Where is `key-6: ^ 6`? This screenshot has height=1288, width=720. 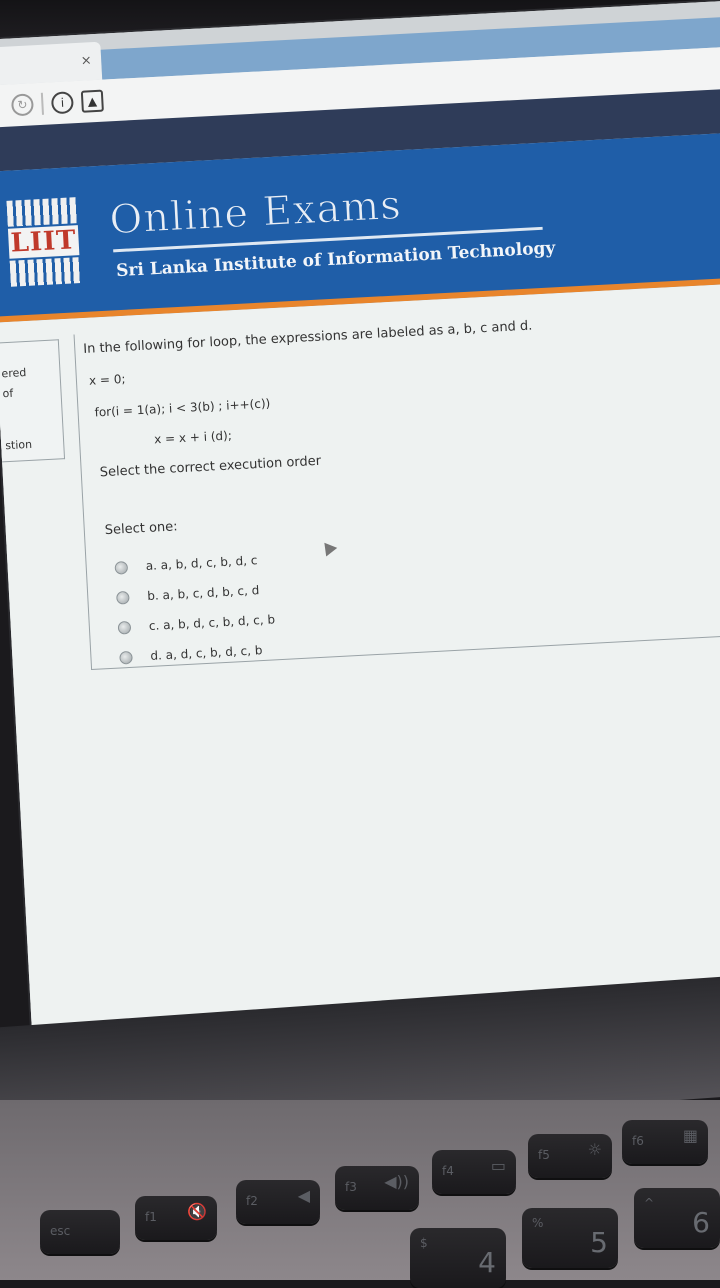 key-6: ^ 6 is located at coordinates (677, 1218).